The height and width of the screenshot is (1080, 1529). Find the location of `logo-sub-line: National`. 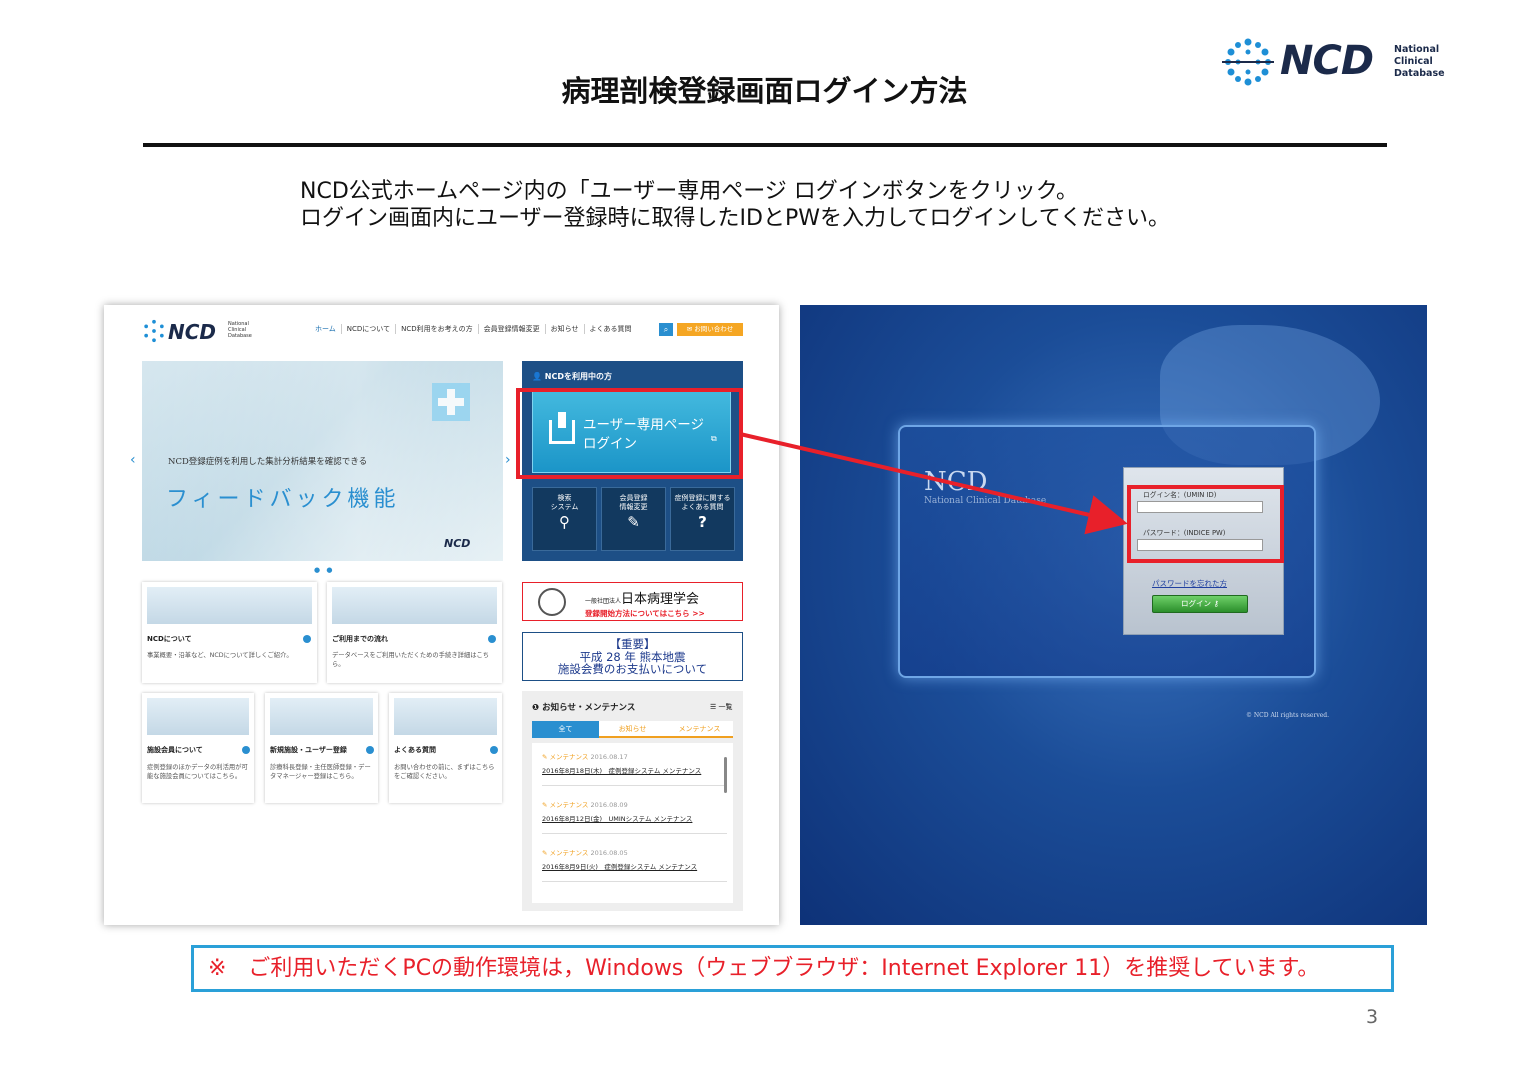

logo-sub-line: National is located at coordinates (1417, 49).